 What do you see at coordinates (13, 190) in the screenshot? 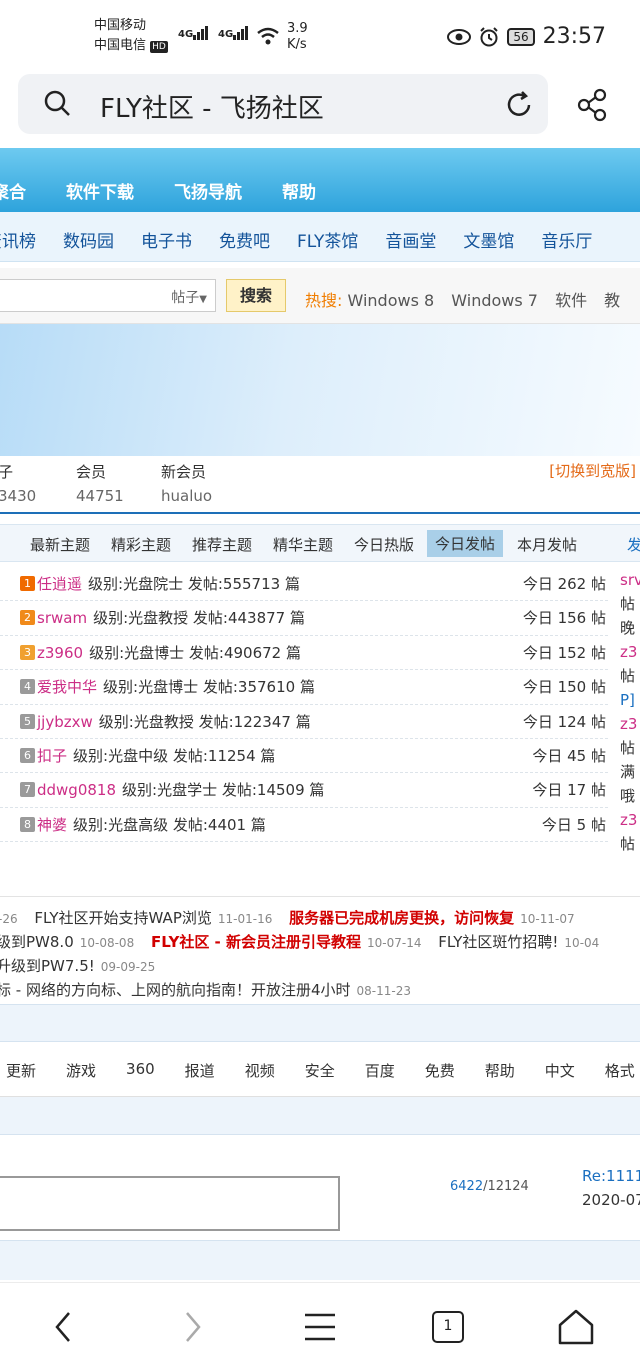
I see `nav-item-aggregate: 聚合` at bounding box center [13, 190].